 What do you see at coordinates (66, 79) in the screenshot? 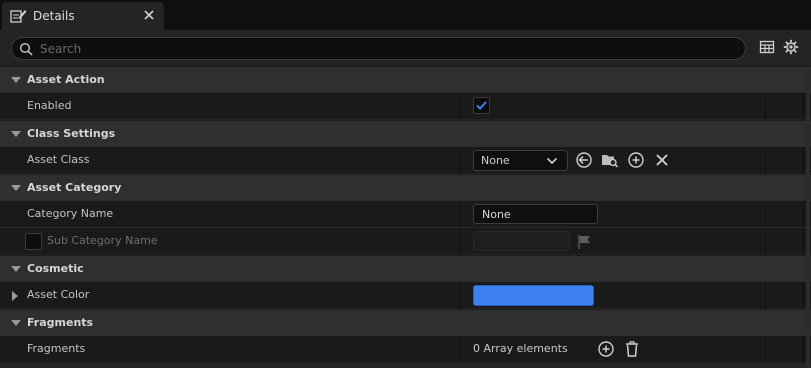
I see `category-label: Asset Action` at bounding box center [66, 79].